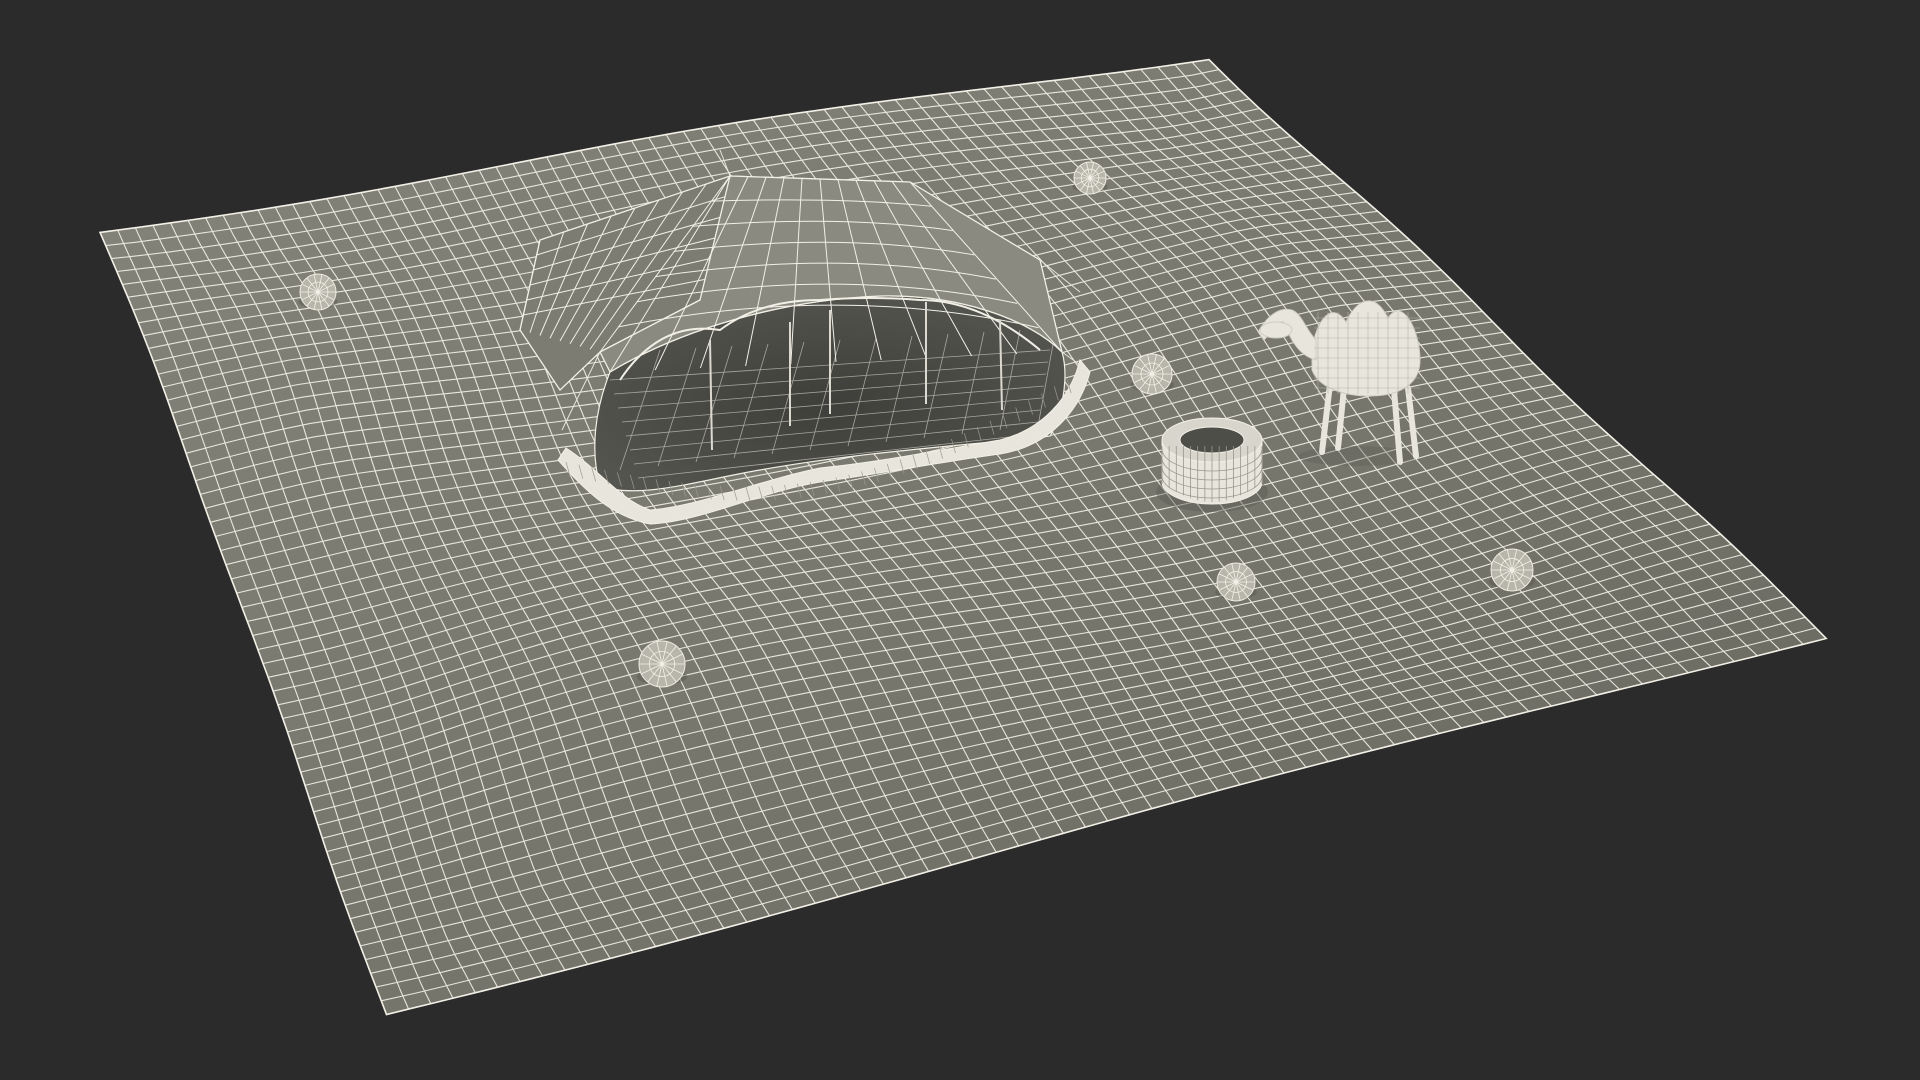 This screenshot has height=1080, width=1920. I want to click on camel-head, so click(1276, 330).